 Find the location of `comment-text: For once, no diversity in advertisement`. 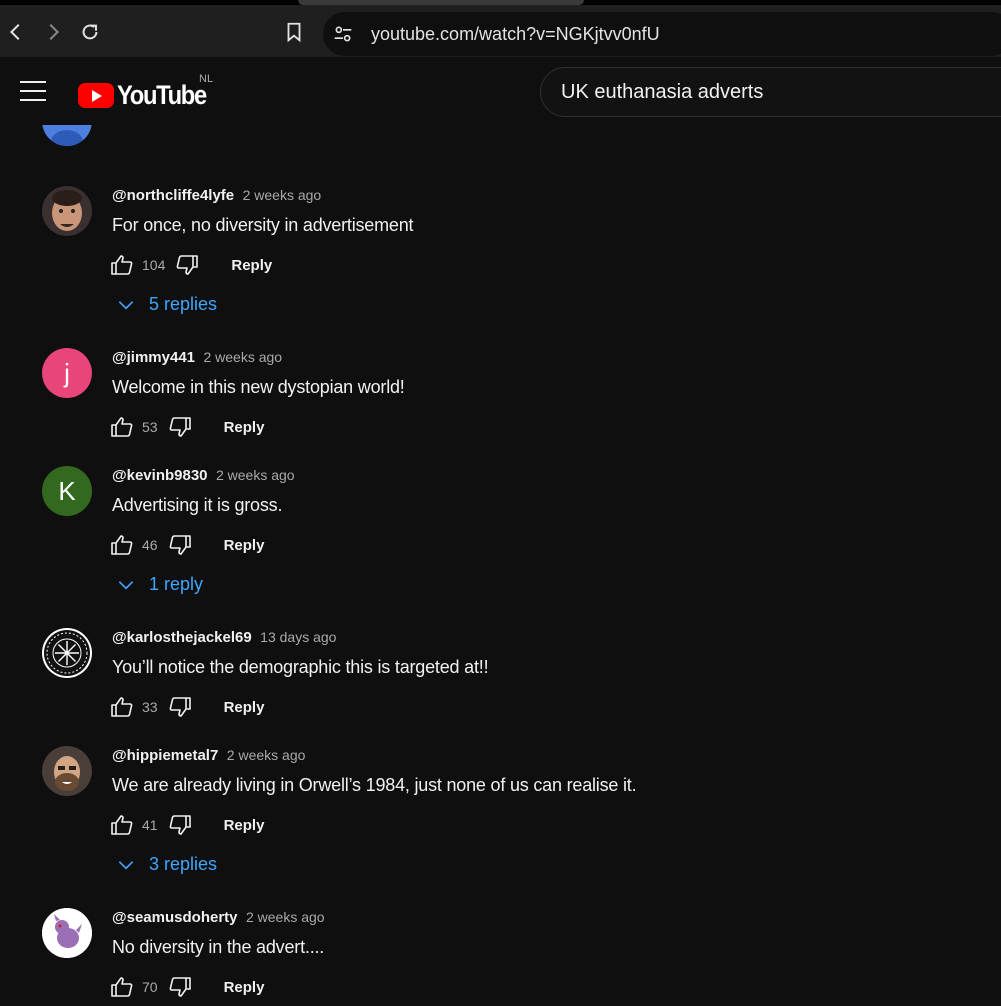

comment-text: For once, no diversity in advertisement is located at coordinates (263, 225).